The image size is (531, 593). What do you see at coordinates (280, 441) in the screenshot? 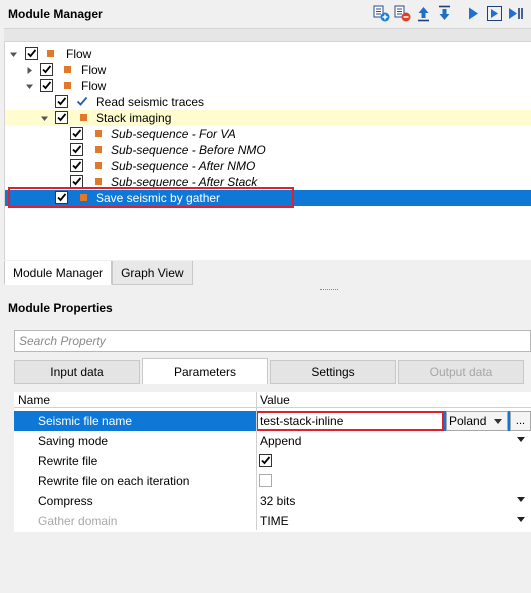
I see `saving-mode-value: Append` at bounding box center [280, 441].